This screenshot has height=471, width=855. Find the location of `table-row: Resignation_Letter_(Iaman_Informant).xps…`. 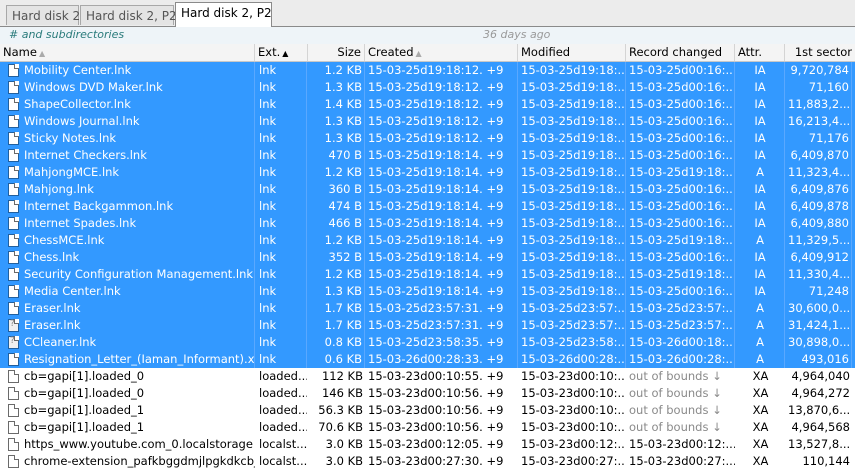

table-row: Resignation_Letter_(Iaman_Informant).xps… is located at coordinates (427, 359).